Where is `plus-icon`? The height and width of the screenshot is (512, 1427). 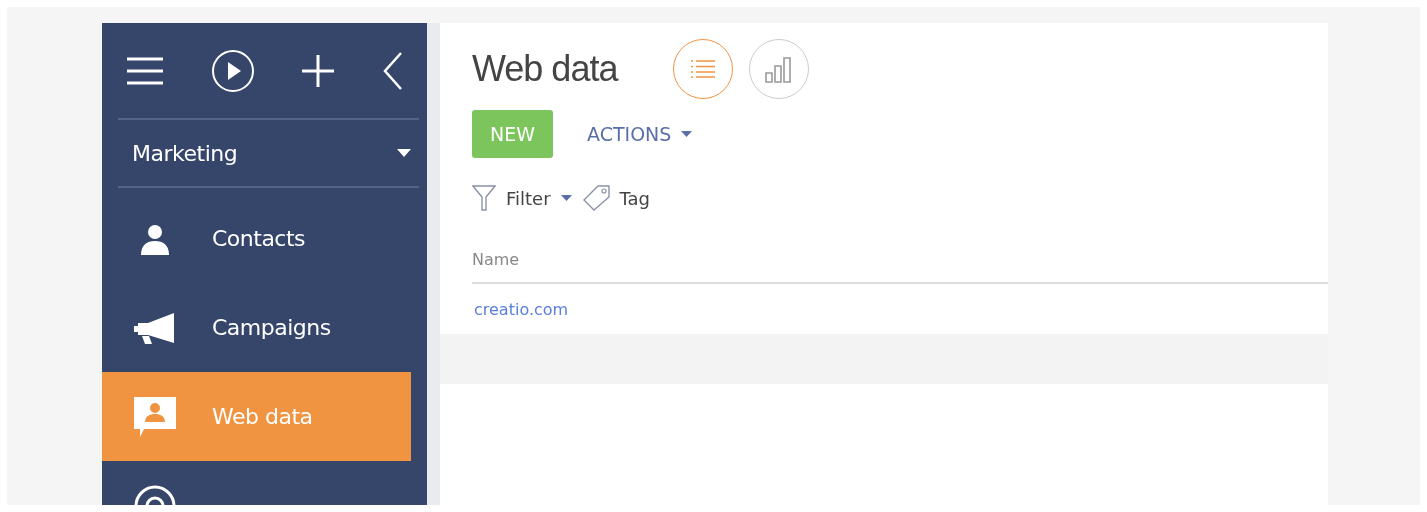
plus-icon is located at coordinates (318, 70).